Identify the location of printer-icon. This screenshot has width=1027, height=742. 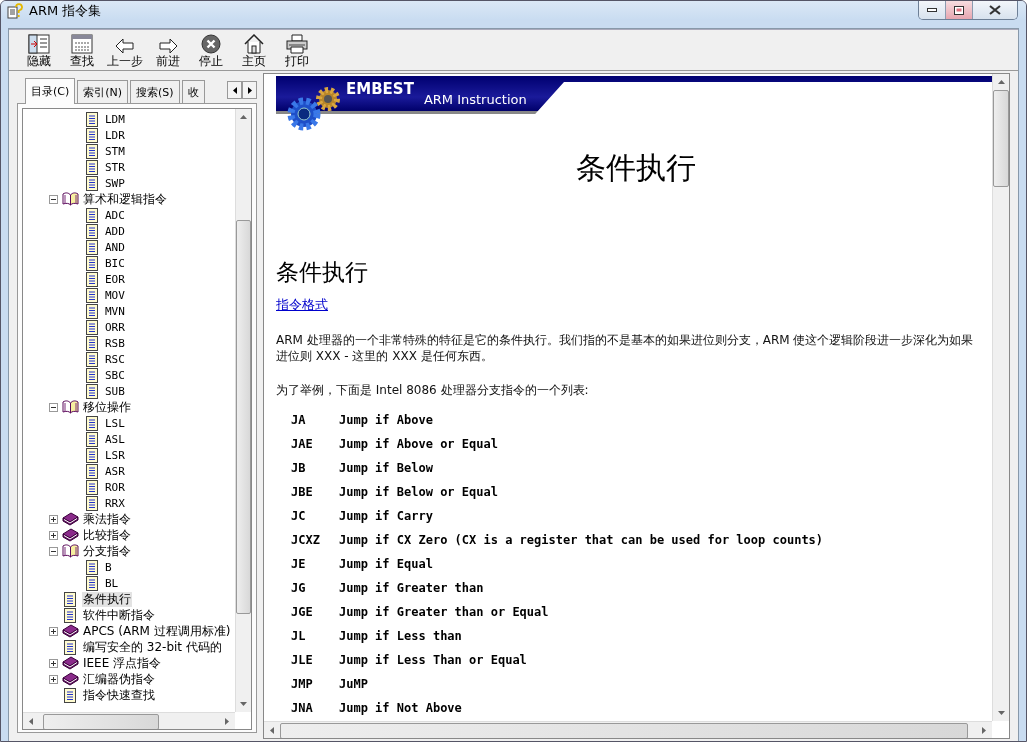
(296, 44).